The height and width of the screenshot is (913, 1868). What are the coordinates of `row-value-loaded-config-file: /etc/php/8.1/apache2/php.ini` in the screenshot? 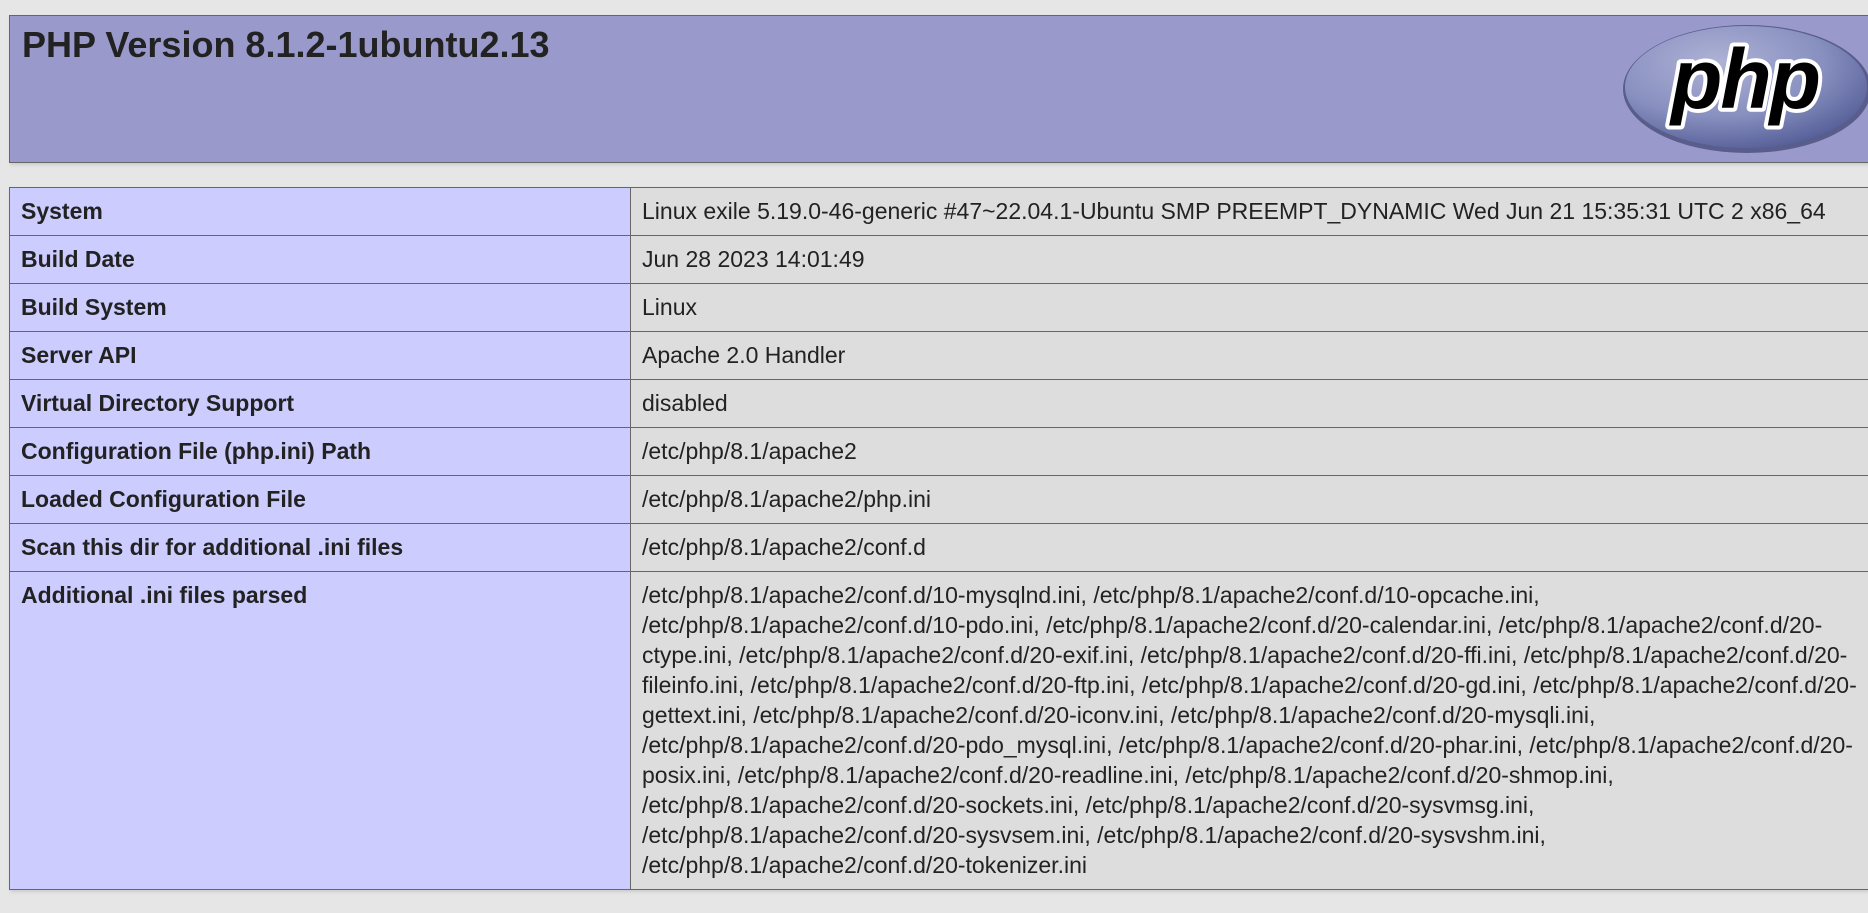 It's located at (1249, 499).